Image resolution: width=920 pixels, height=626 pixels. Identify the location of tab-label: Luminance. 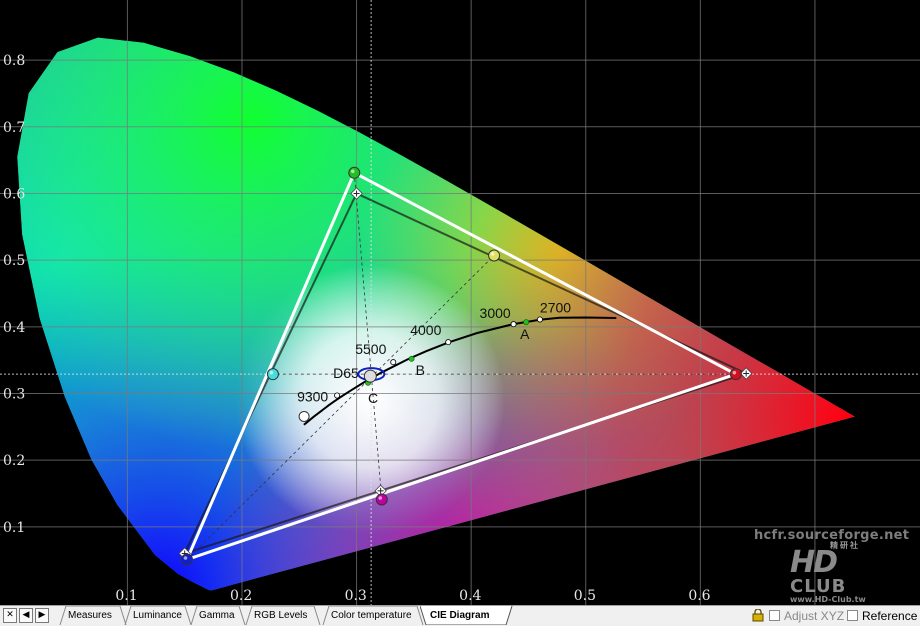
(157, 615).